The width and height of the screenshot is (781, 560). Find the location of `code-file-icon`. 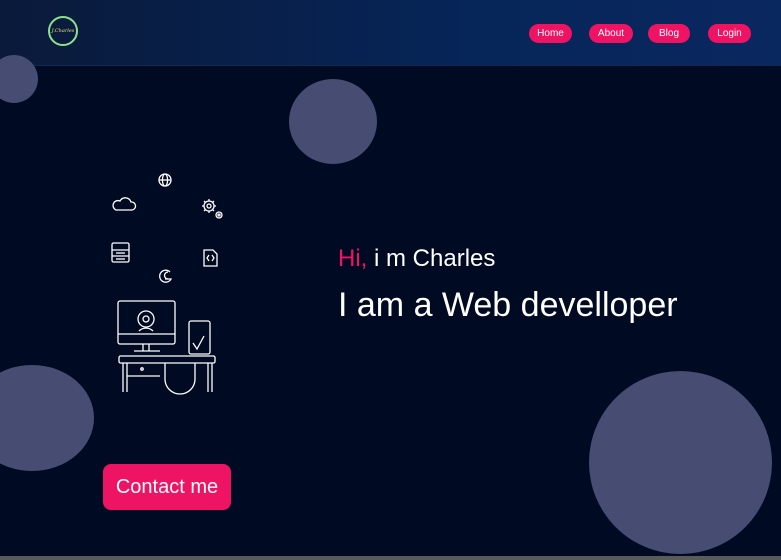

code-file-icon is located at coordinates (210, 258).